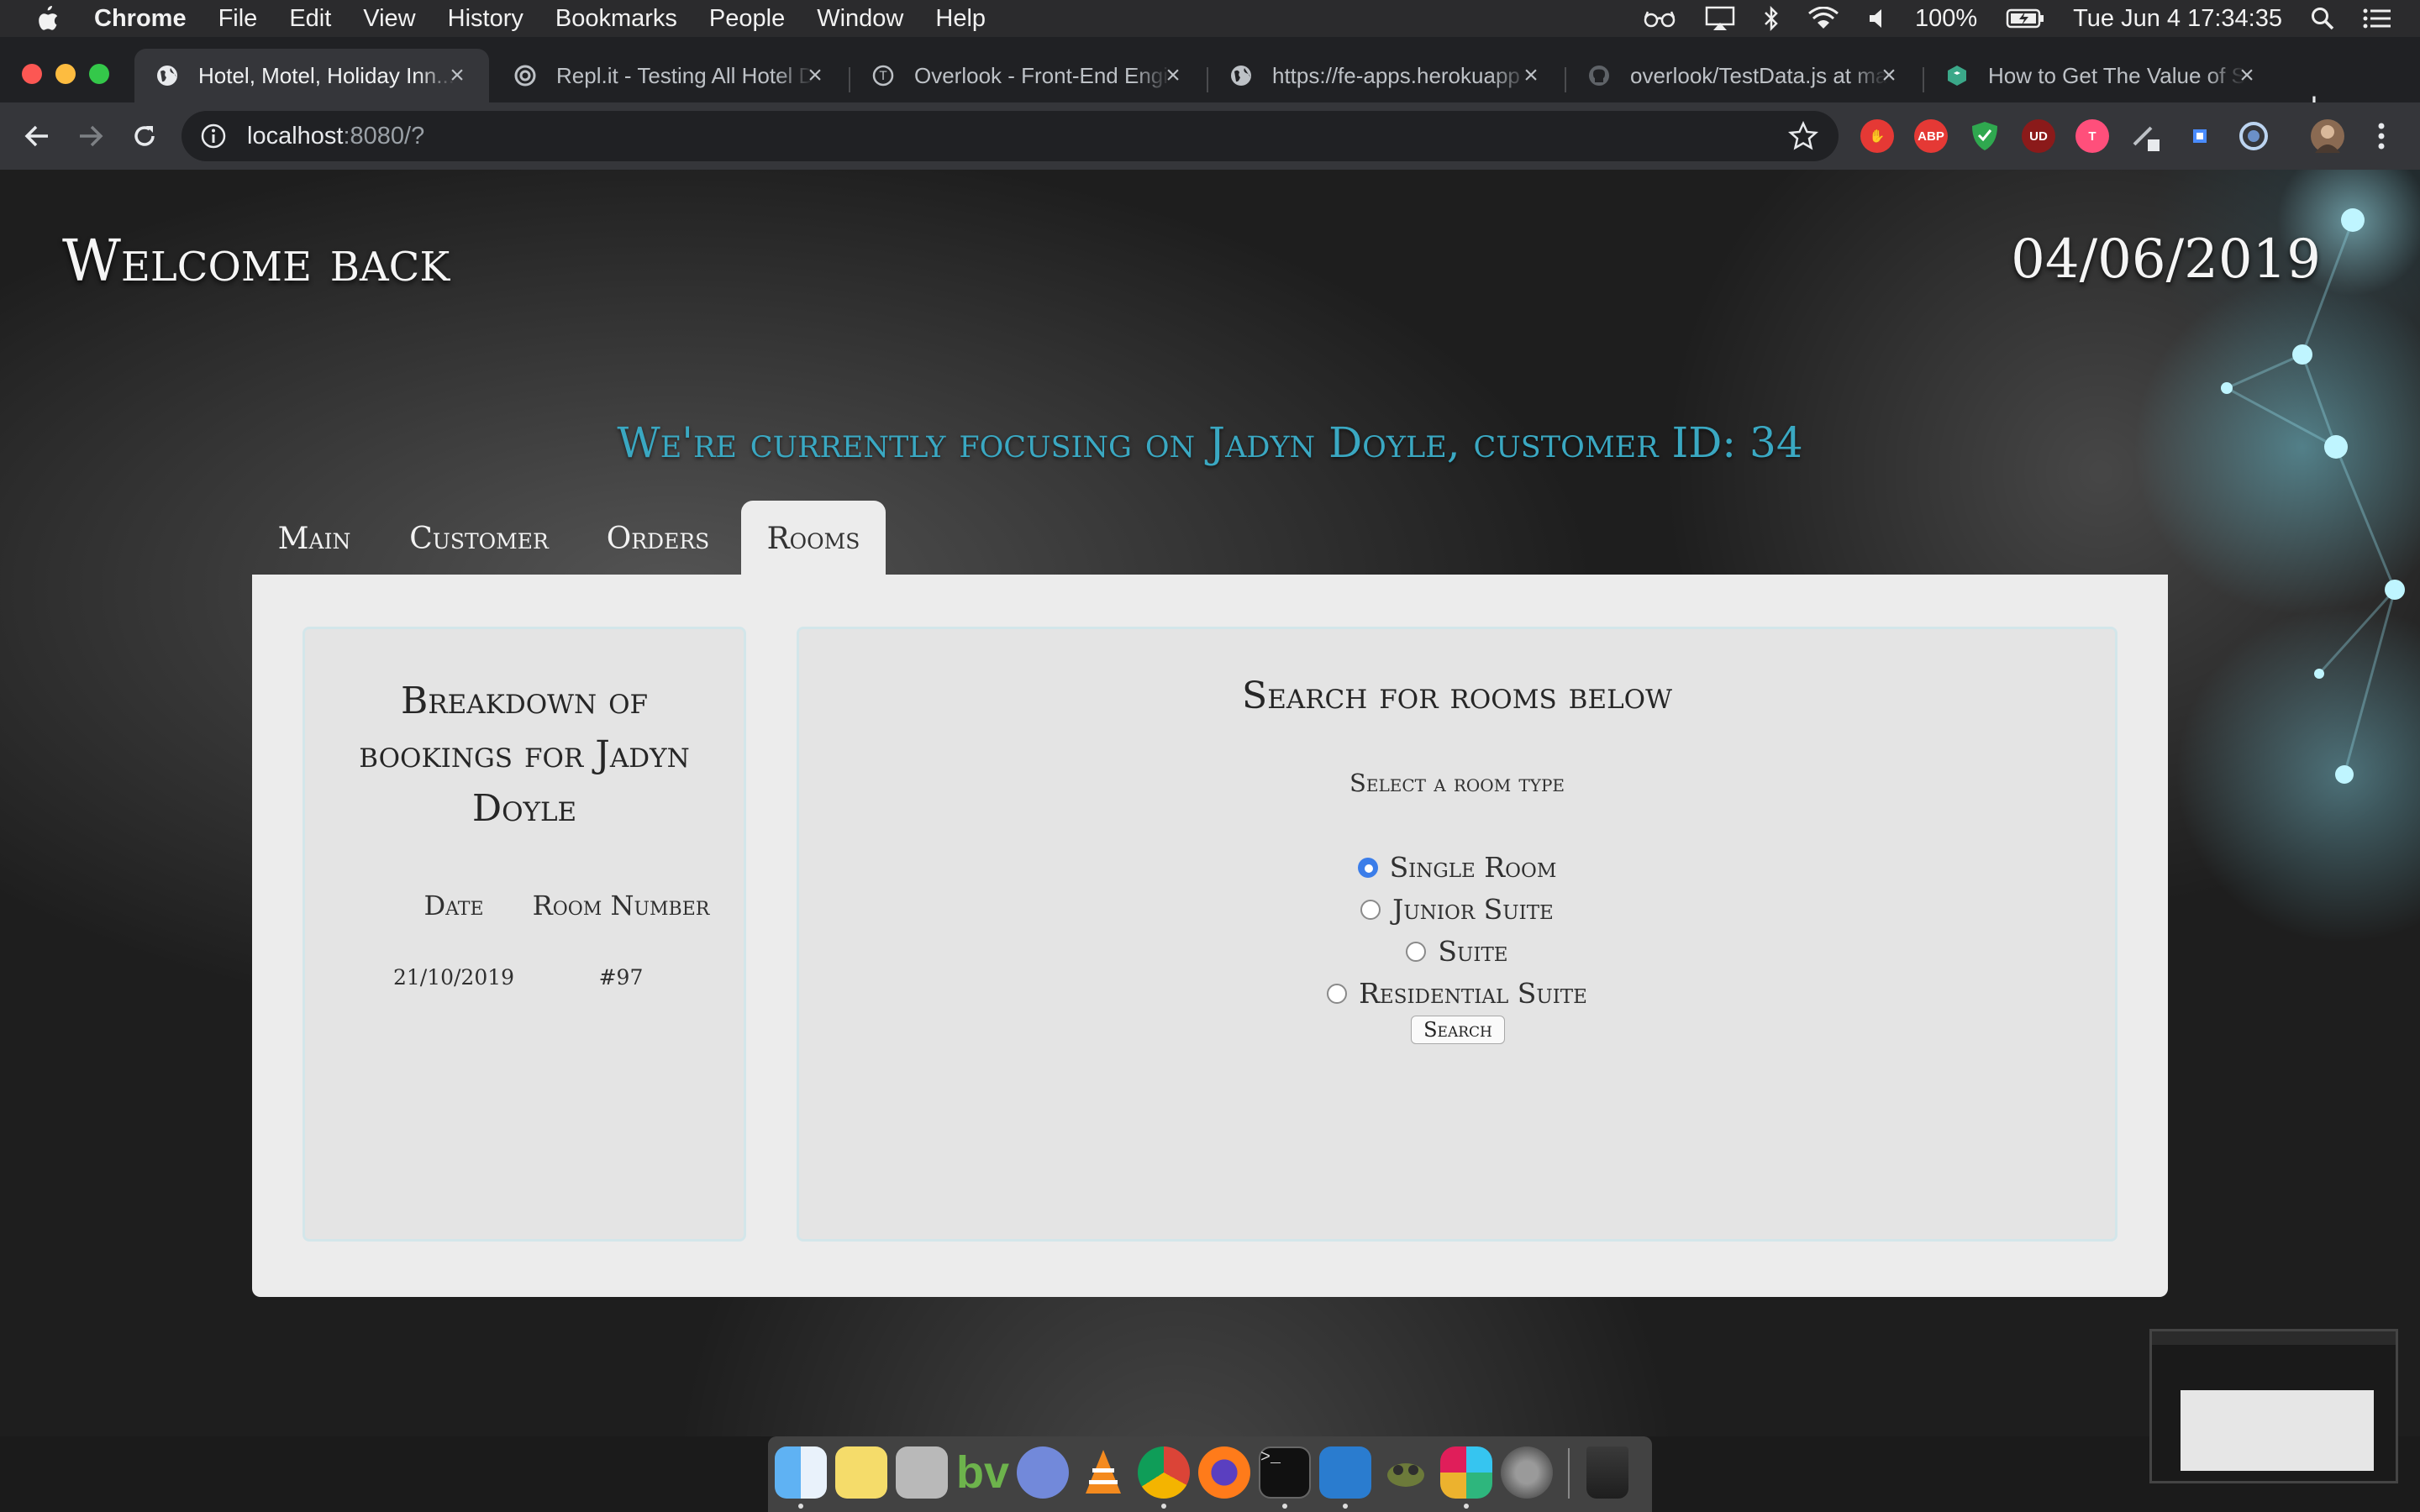  I want to click on tab-main: Main, so click(314, 538).